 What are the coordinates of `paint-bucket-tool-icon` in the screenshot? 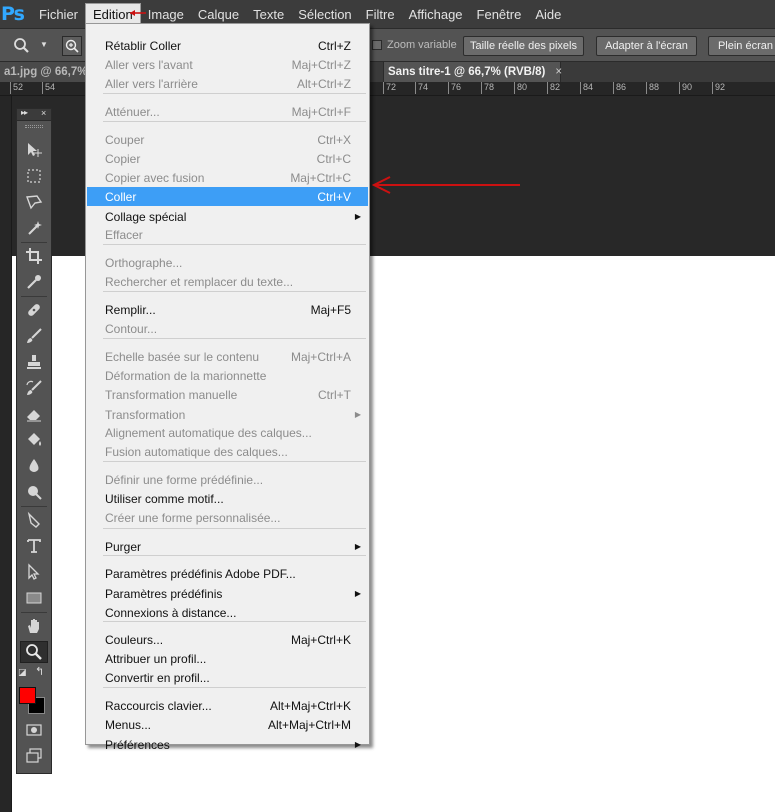 It's located at (34, 440).